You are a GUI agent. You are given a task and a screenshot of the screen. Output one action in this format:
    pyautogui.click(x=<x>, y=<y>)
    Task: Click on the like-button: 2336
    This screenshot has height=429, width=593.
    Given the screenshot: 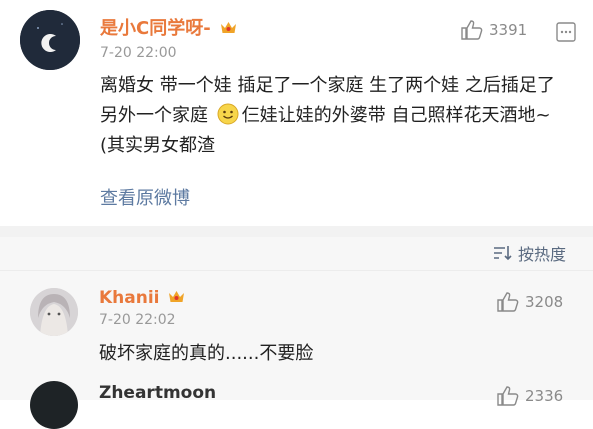 What is the action you would take?
    pyautogui.click(x=530, y=396)
    